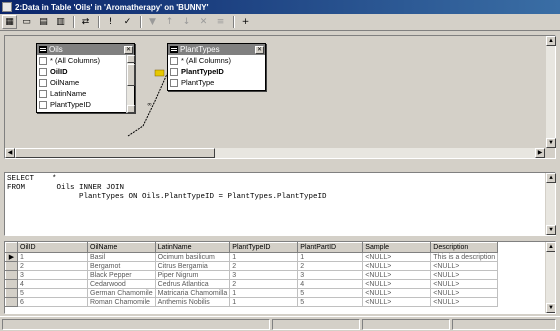 The image size is (560, 331). I want to click on table-row: 4 Cedarwood Cedrus Atlantica 2 4 <NULL> <NULL>, so click(252, 284).